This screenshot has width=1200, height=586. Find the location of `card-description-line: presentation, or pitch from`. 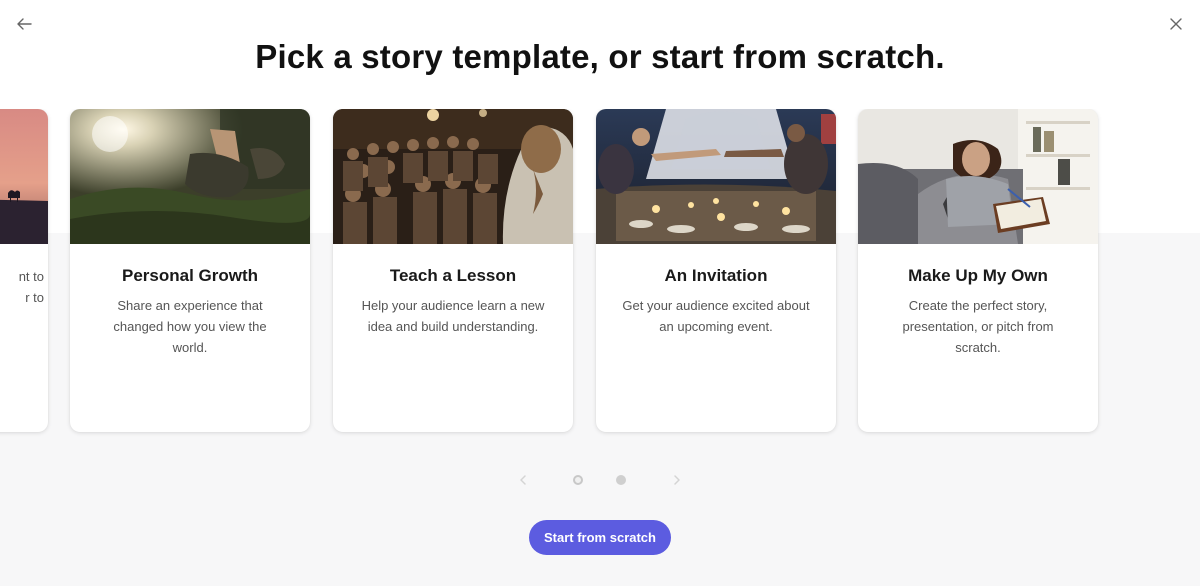

card-description-line: presentation, or pitch from is located at coordinates (978, 326).